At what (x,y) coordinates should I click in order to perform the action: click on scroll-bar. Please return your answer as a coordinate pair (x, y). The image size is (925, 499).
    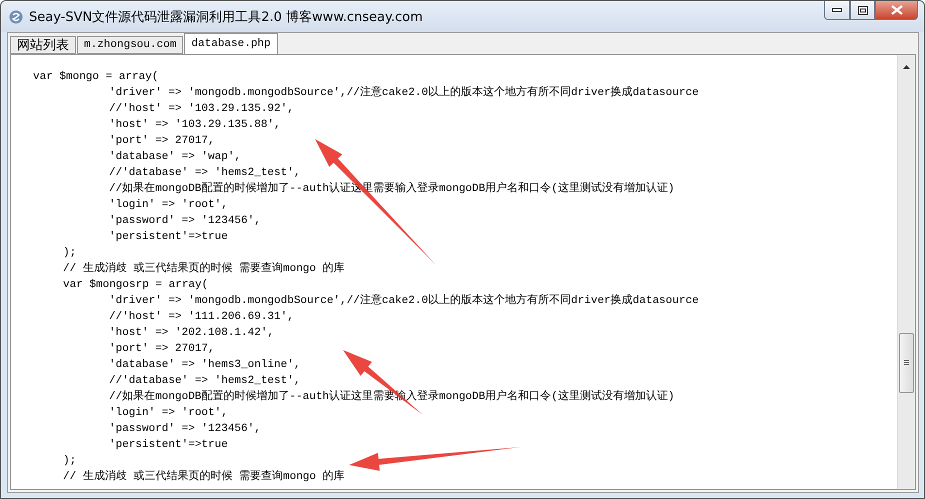
    Looking at the image, I should click on (906, 272).